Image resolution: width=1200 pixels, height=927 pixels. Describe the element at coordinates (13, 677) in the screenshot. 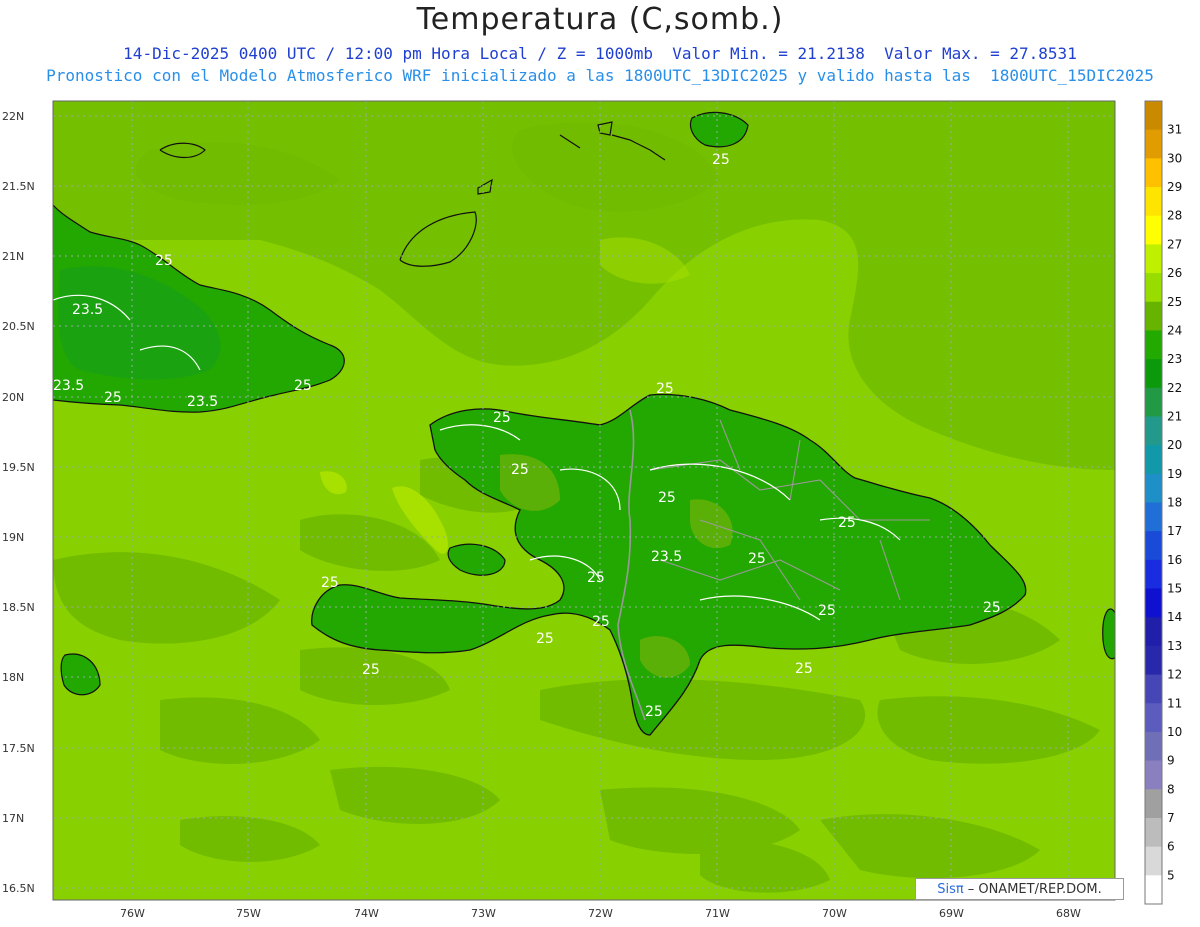

I see `lat-tick-label: 18N` at that location.